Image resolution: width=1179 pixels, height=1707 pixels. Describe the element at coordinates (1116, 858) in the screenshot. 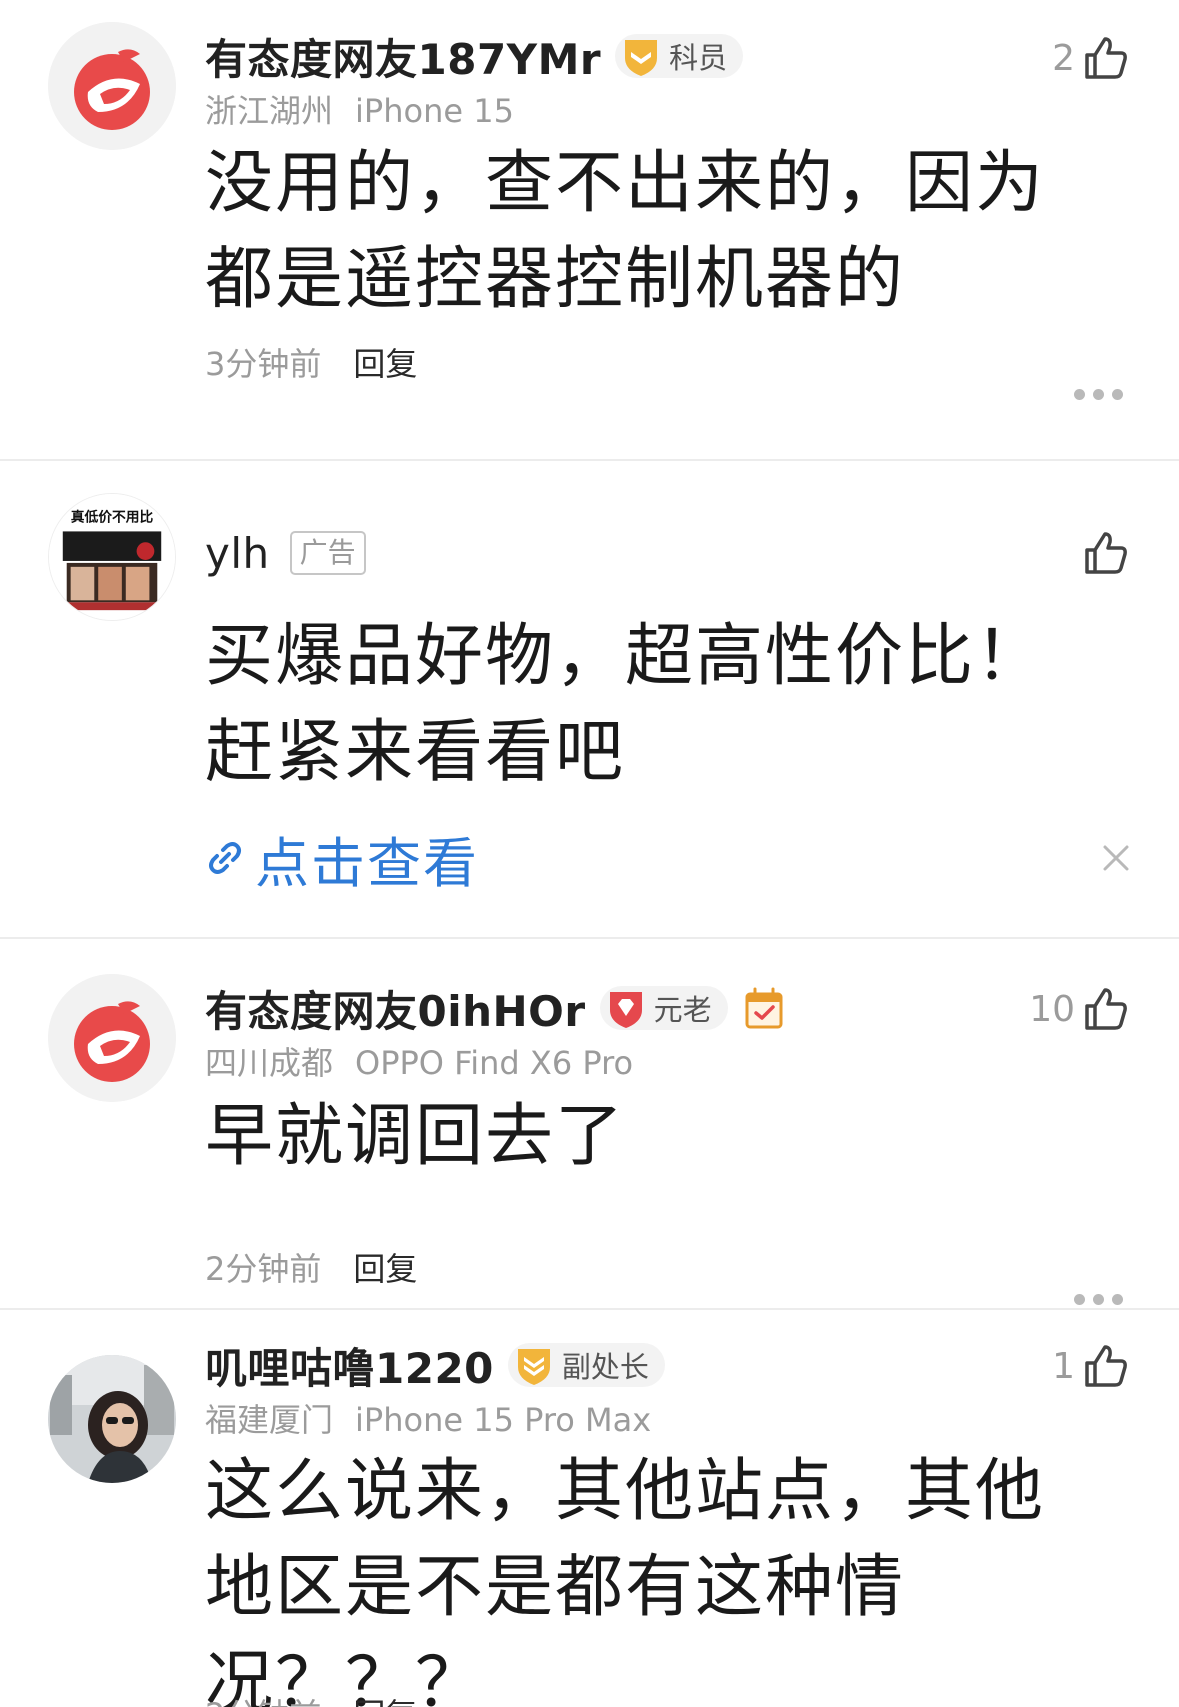

I see `close-icon` at that location.